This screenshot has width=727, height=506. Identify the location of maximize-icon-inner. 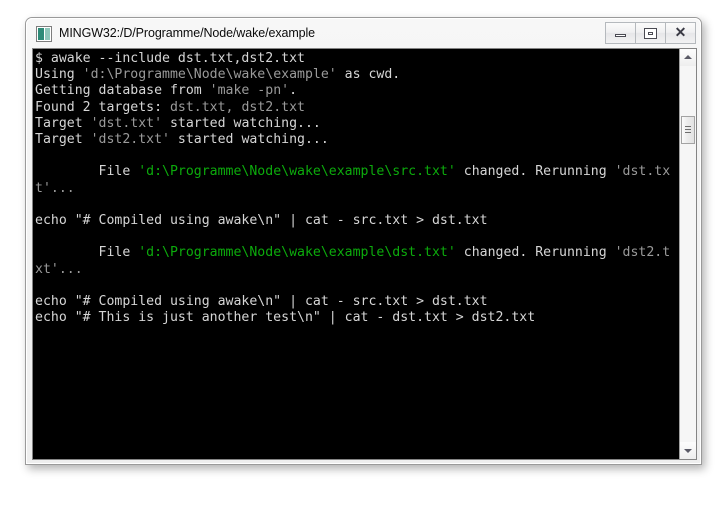
(650, 33).